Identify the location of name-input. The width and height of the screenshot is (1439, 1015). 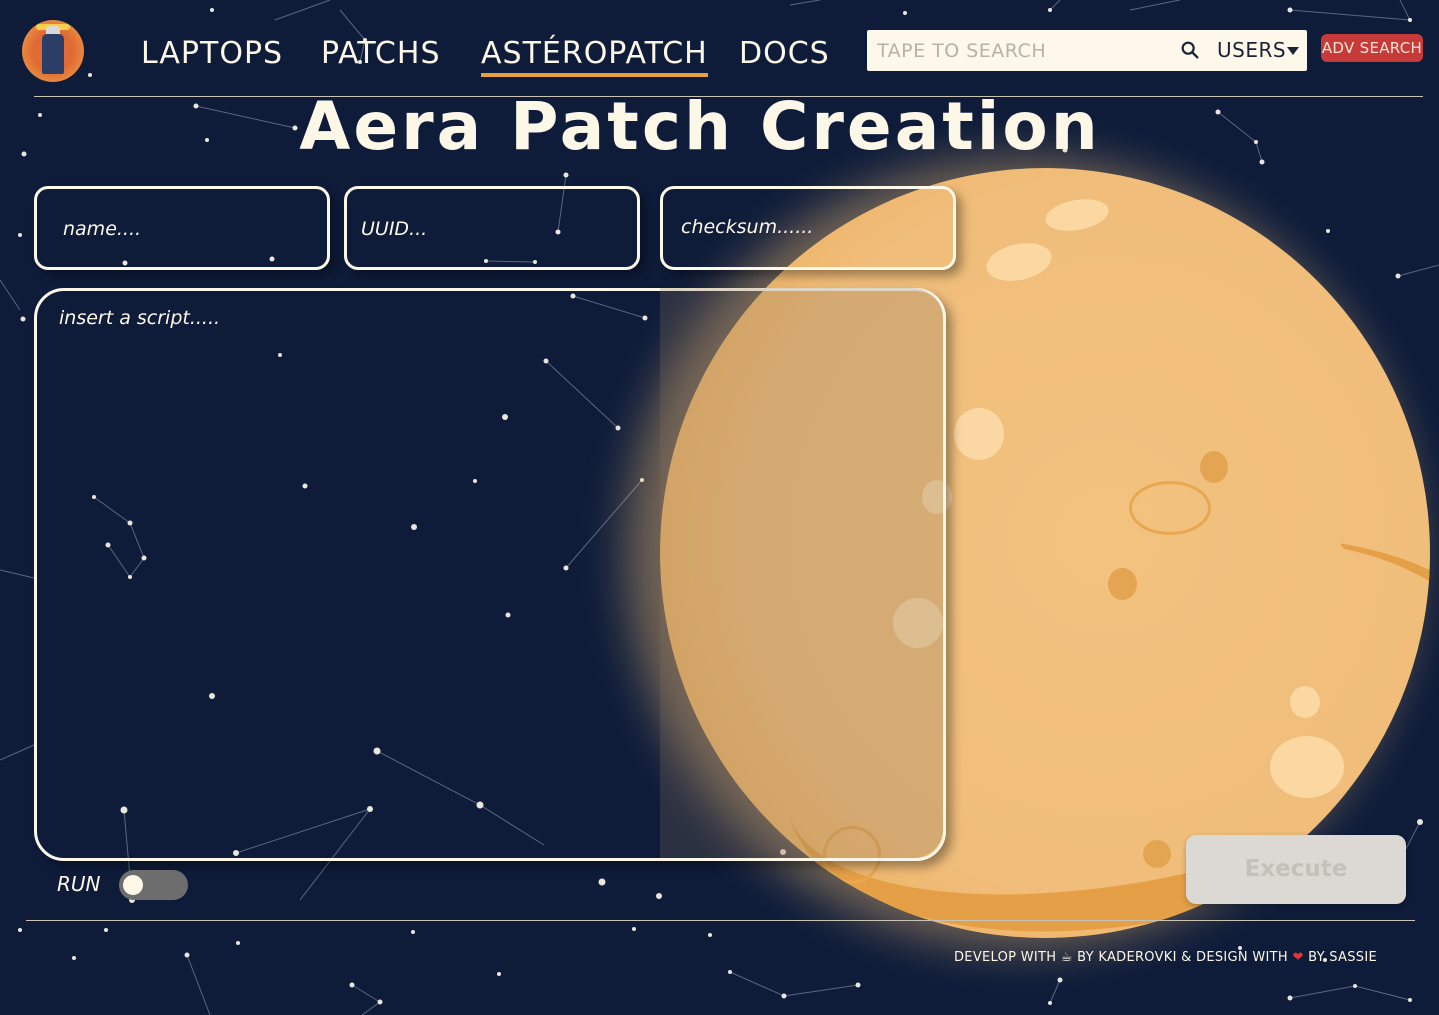
(188, 229).